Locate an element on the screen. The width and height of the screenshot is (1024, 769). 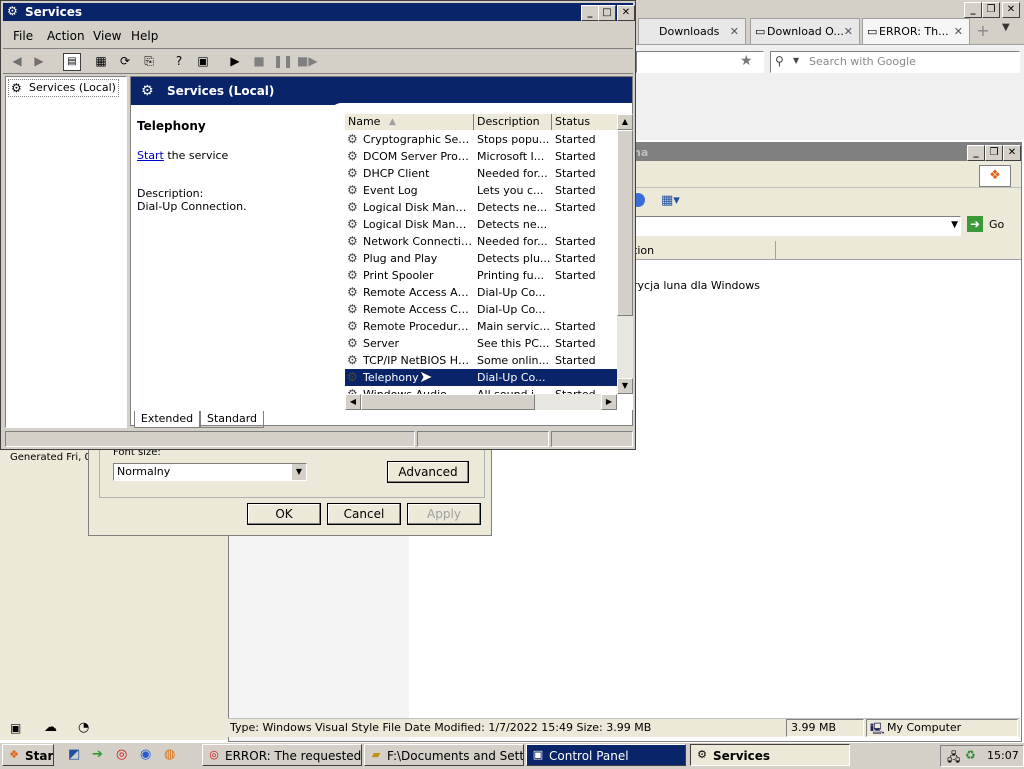
horizontal-scrollbar: ◀ ▶ is located at coordinates (481, 402).